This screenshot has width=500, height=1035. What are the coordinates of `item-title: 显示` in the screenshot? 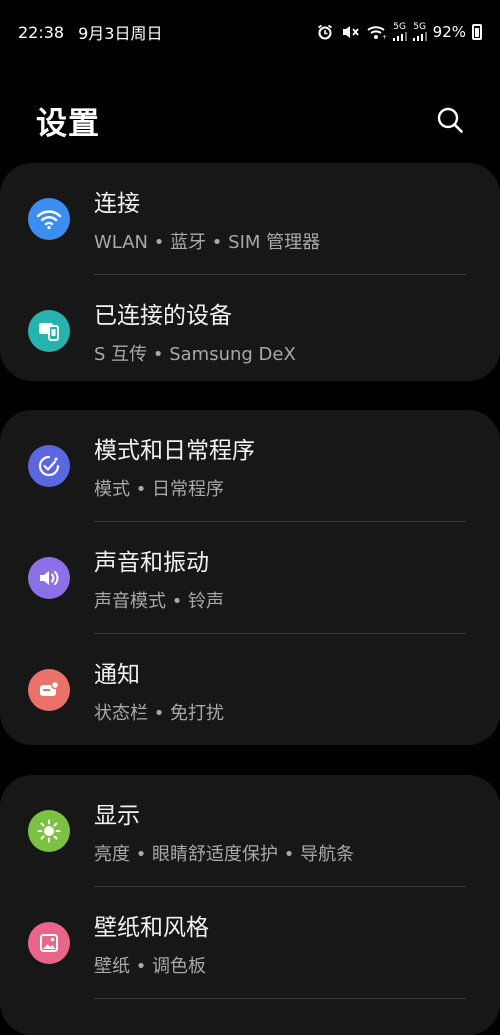 It's located at (117, 816).